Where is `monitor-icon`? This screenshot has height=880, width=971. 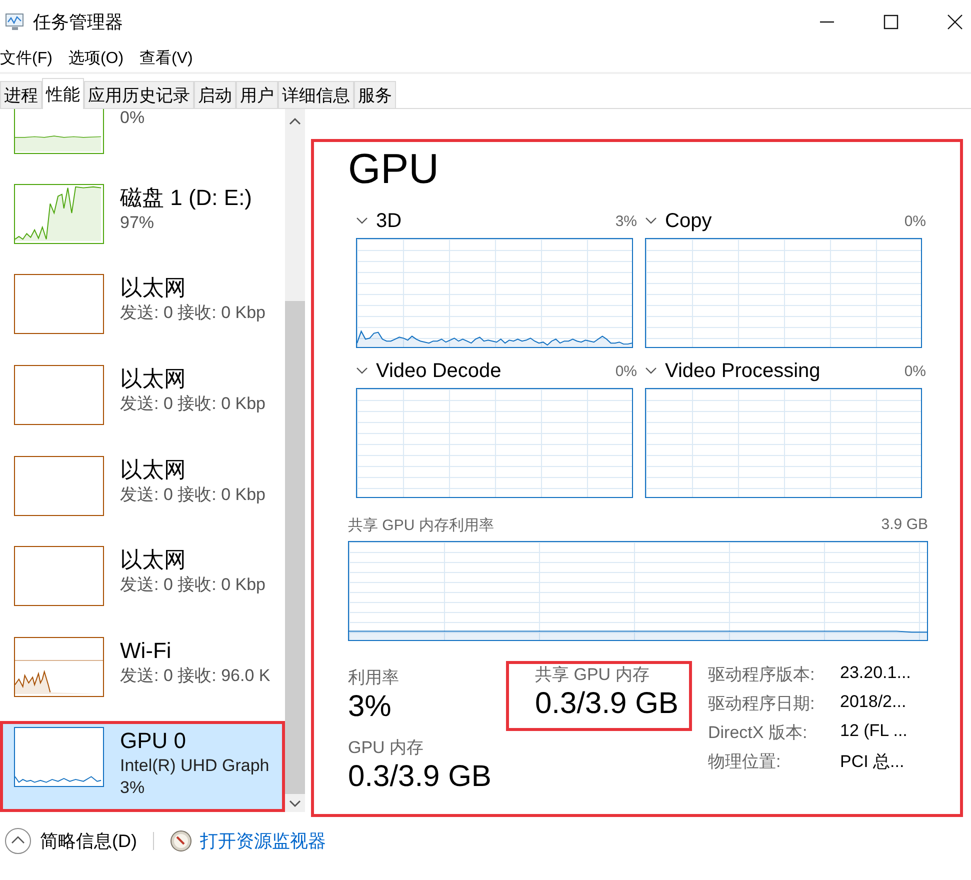
monitor-icon is located at coordinates (15, 22).